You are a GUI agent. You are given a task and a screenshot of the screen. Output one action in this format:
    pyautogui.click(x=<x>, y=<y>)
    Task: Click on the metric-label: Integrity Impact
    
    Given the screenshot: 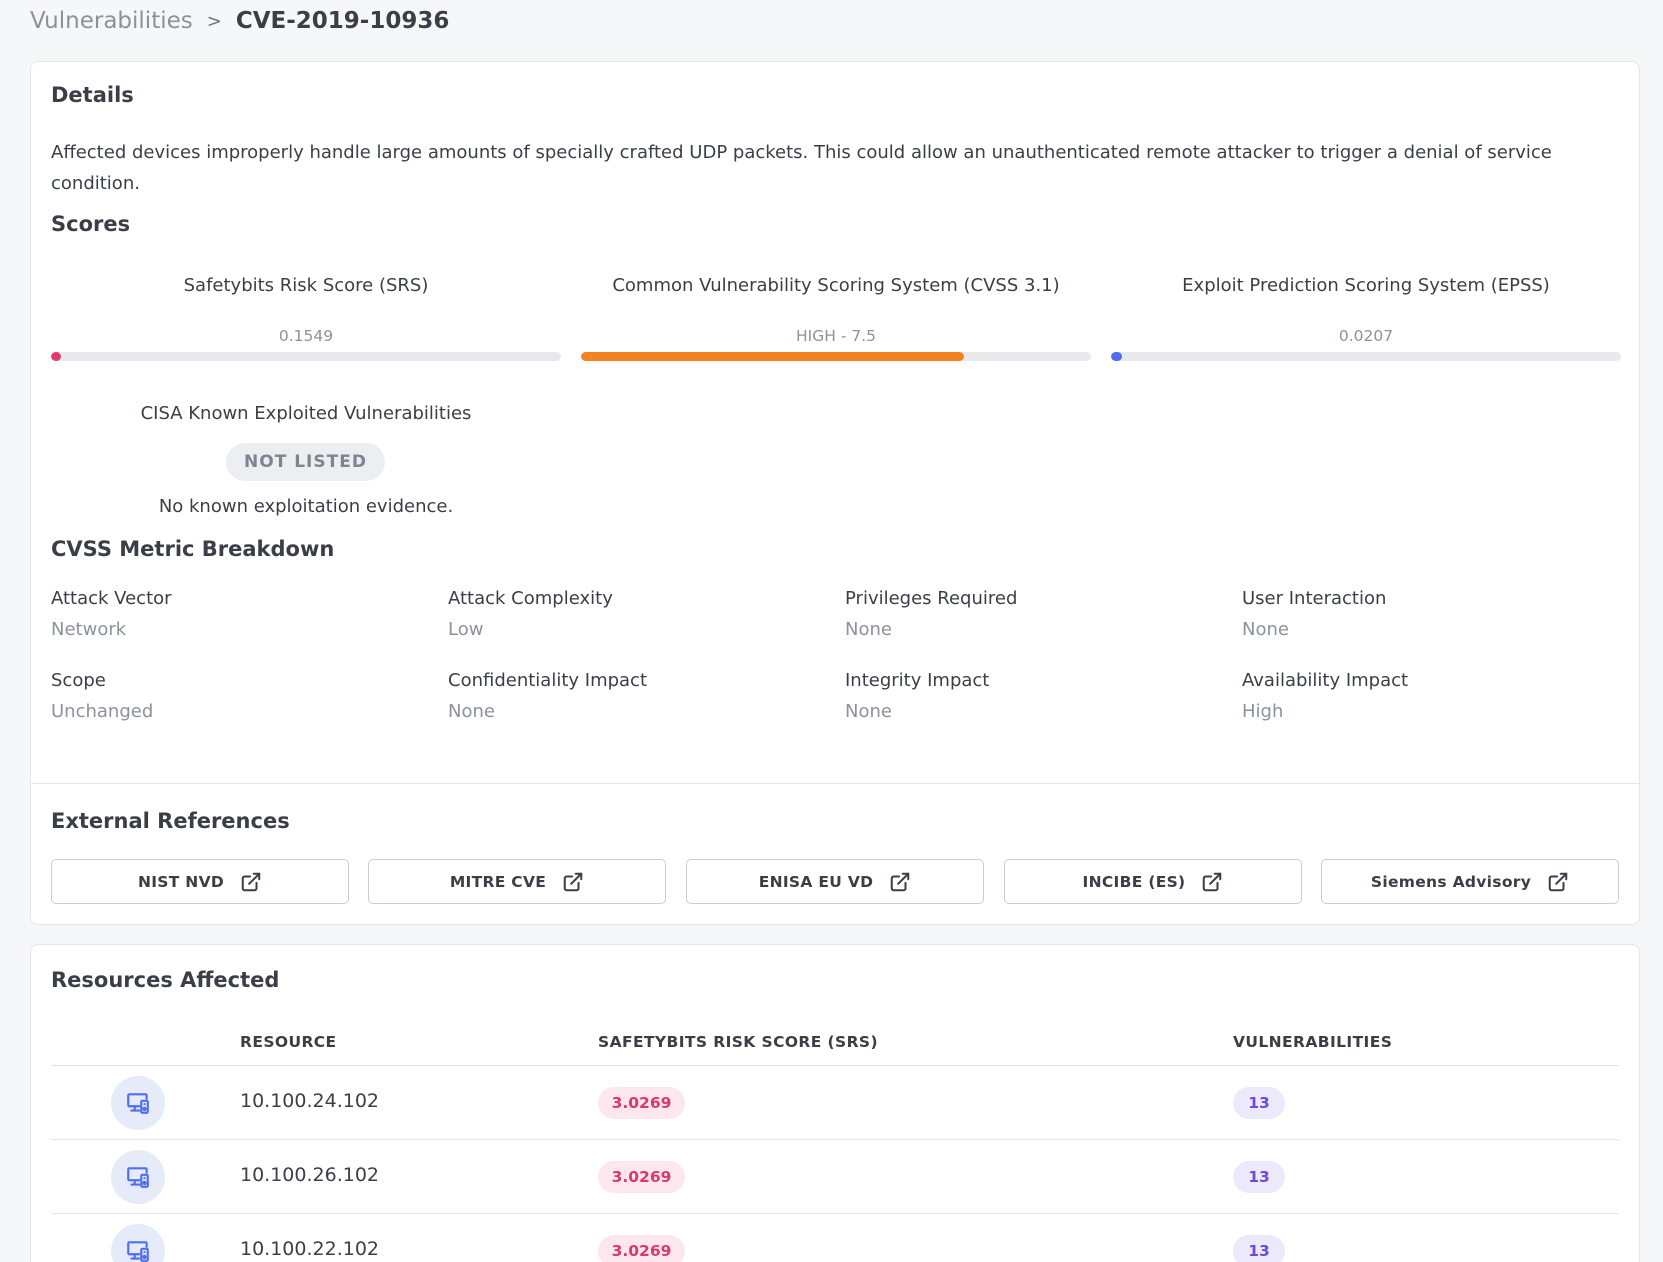 What is the action you would take?
    pyautogui.click(x=917, y=680)
    